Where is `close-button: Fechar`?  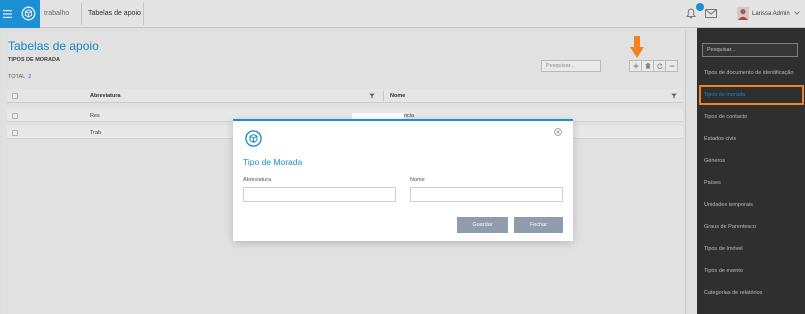
close-button: Fechar is located at coordinates (538, 225).